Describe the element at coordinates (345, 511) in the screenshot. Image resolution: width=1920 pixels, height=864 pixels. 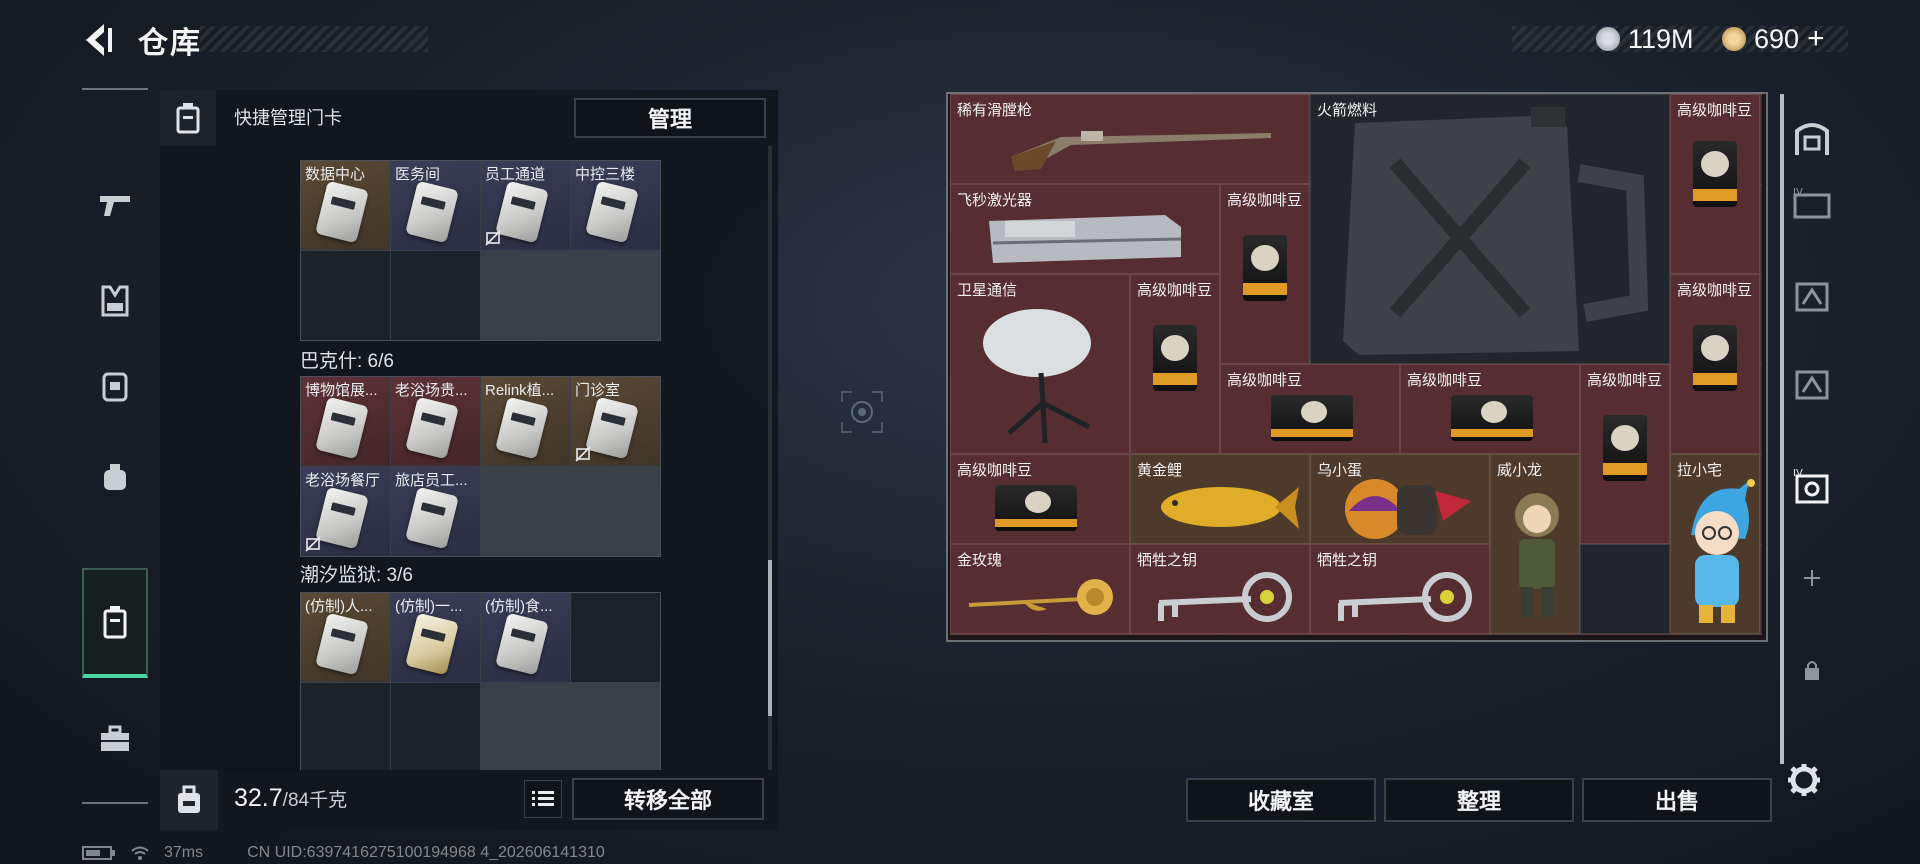
I see `keycard-slot: 老浴场餐厅` at that location.